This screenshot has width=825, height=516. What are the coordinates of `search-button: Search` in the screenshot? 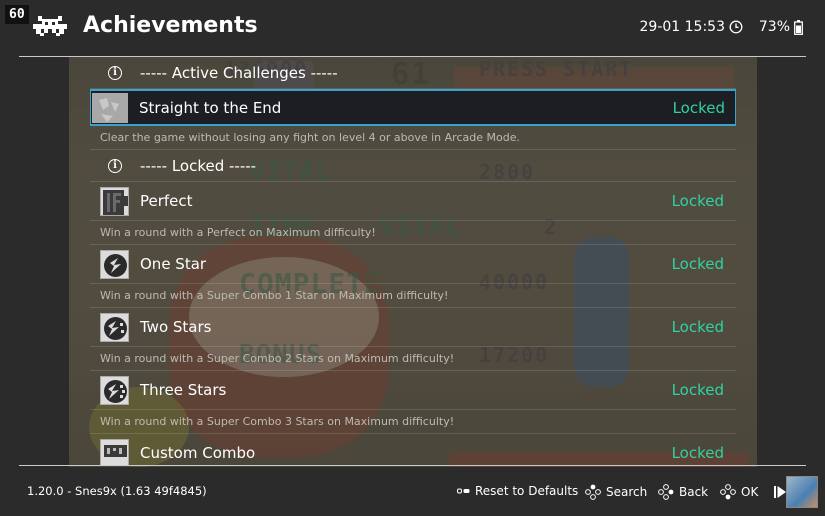 It's located at (616, 492).